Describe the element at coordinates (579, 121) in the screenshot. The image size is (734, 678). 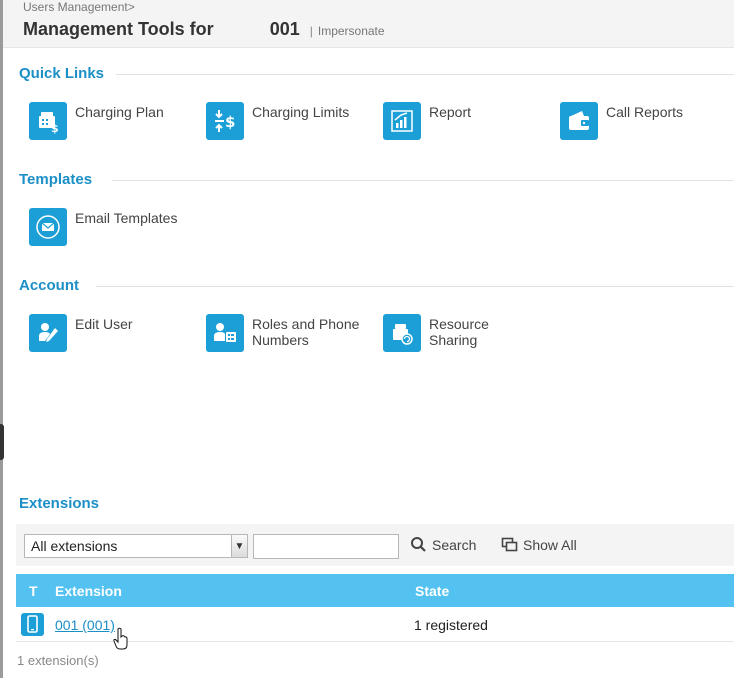
I see `call-reports-icon` at that location.